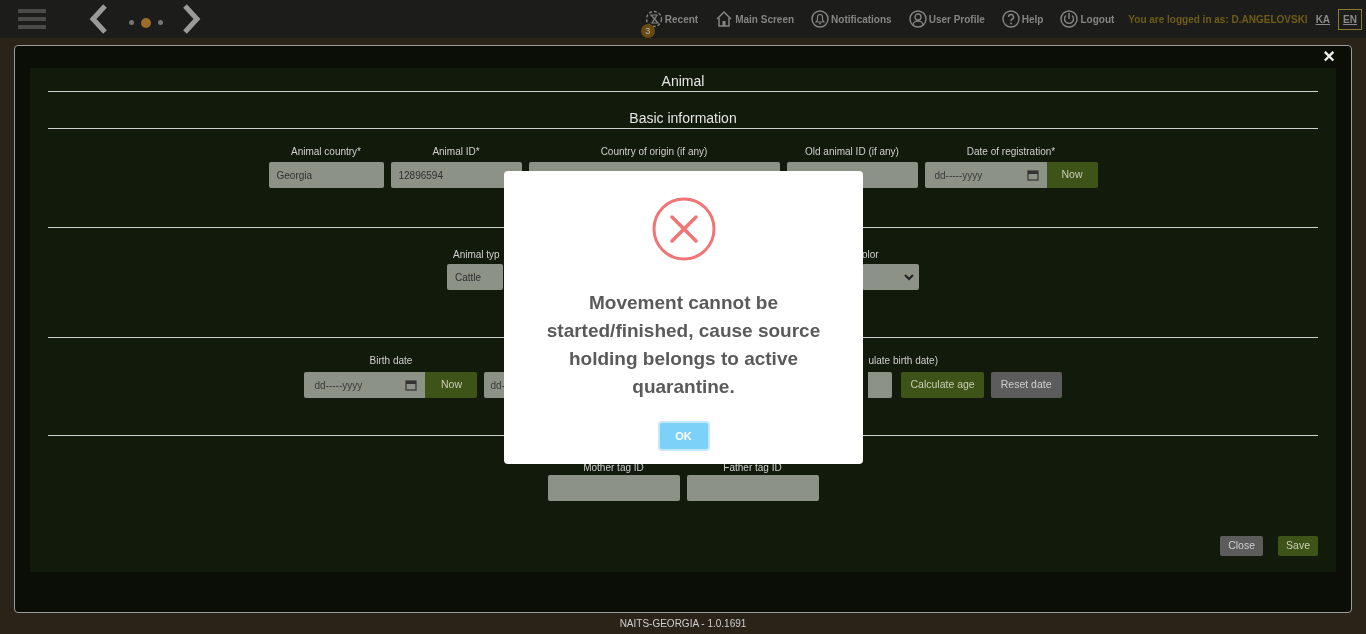 This screenshot has height=634, width=1366. What do you see at coordinates (326, 175) in the screenshot?
I see `select-field: Georgia` at bounding box center [326, 175].